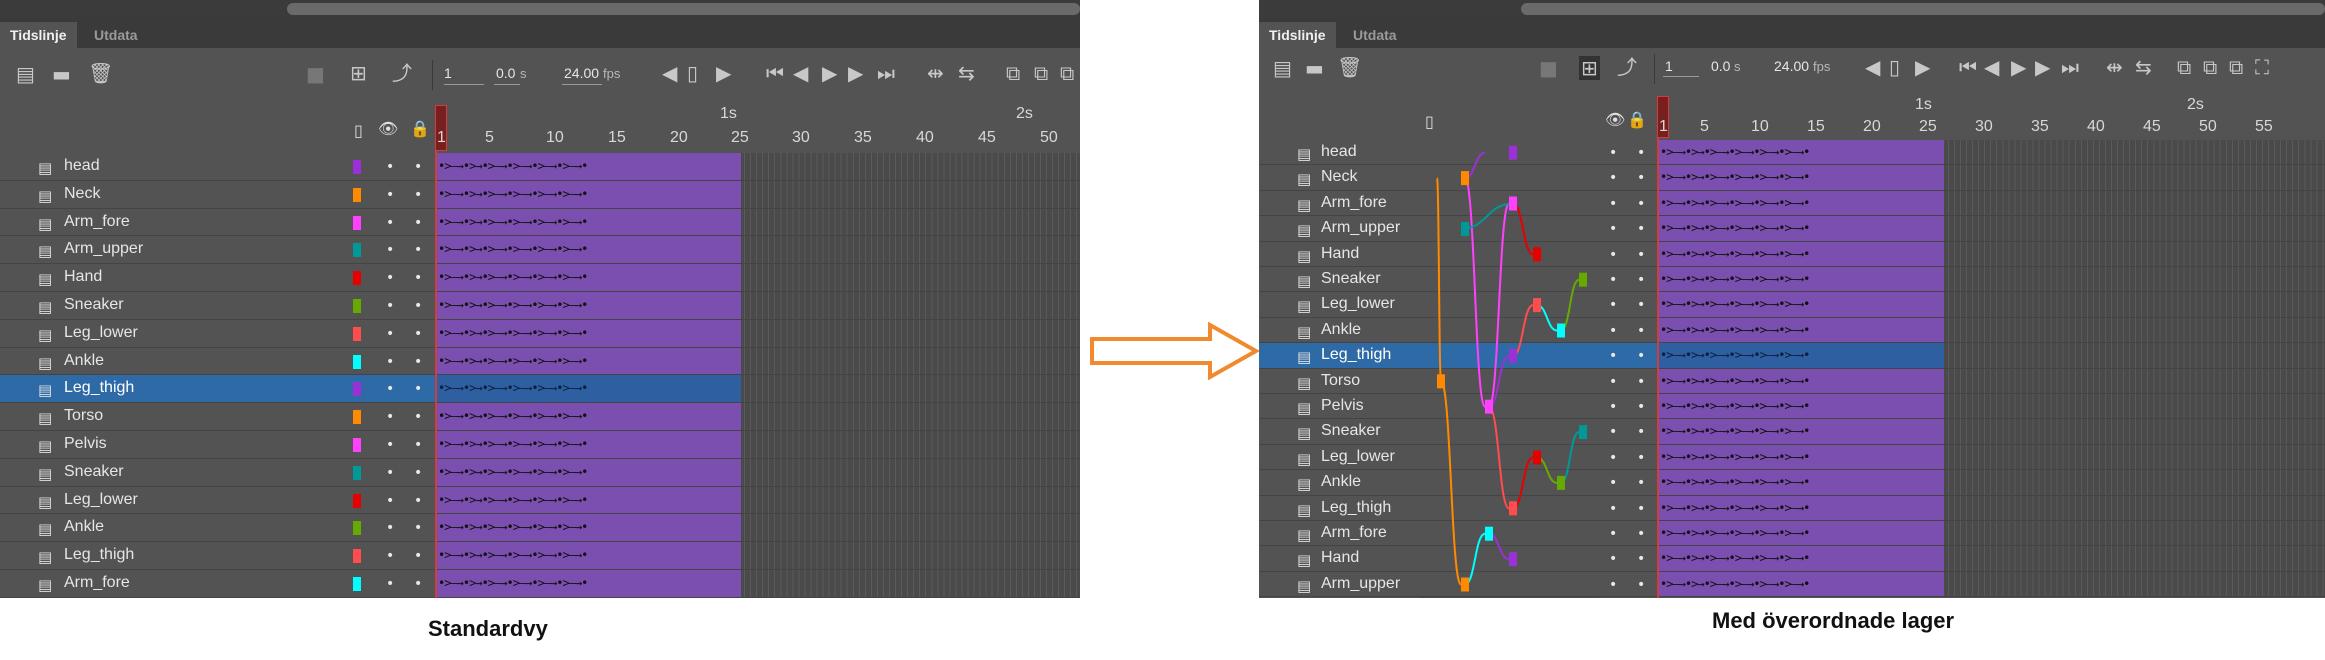  What do you see at coordinates (99, 388) in the screenshot?
I see `layer-name: Leg_thigh` at bounding box center [99, 388].